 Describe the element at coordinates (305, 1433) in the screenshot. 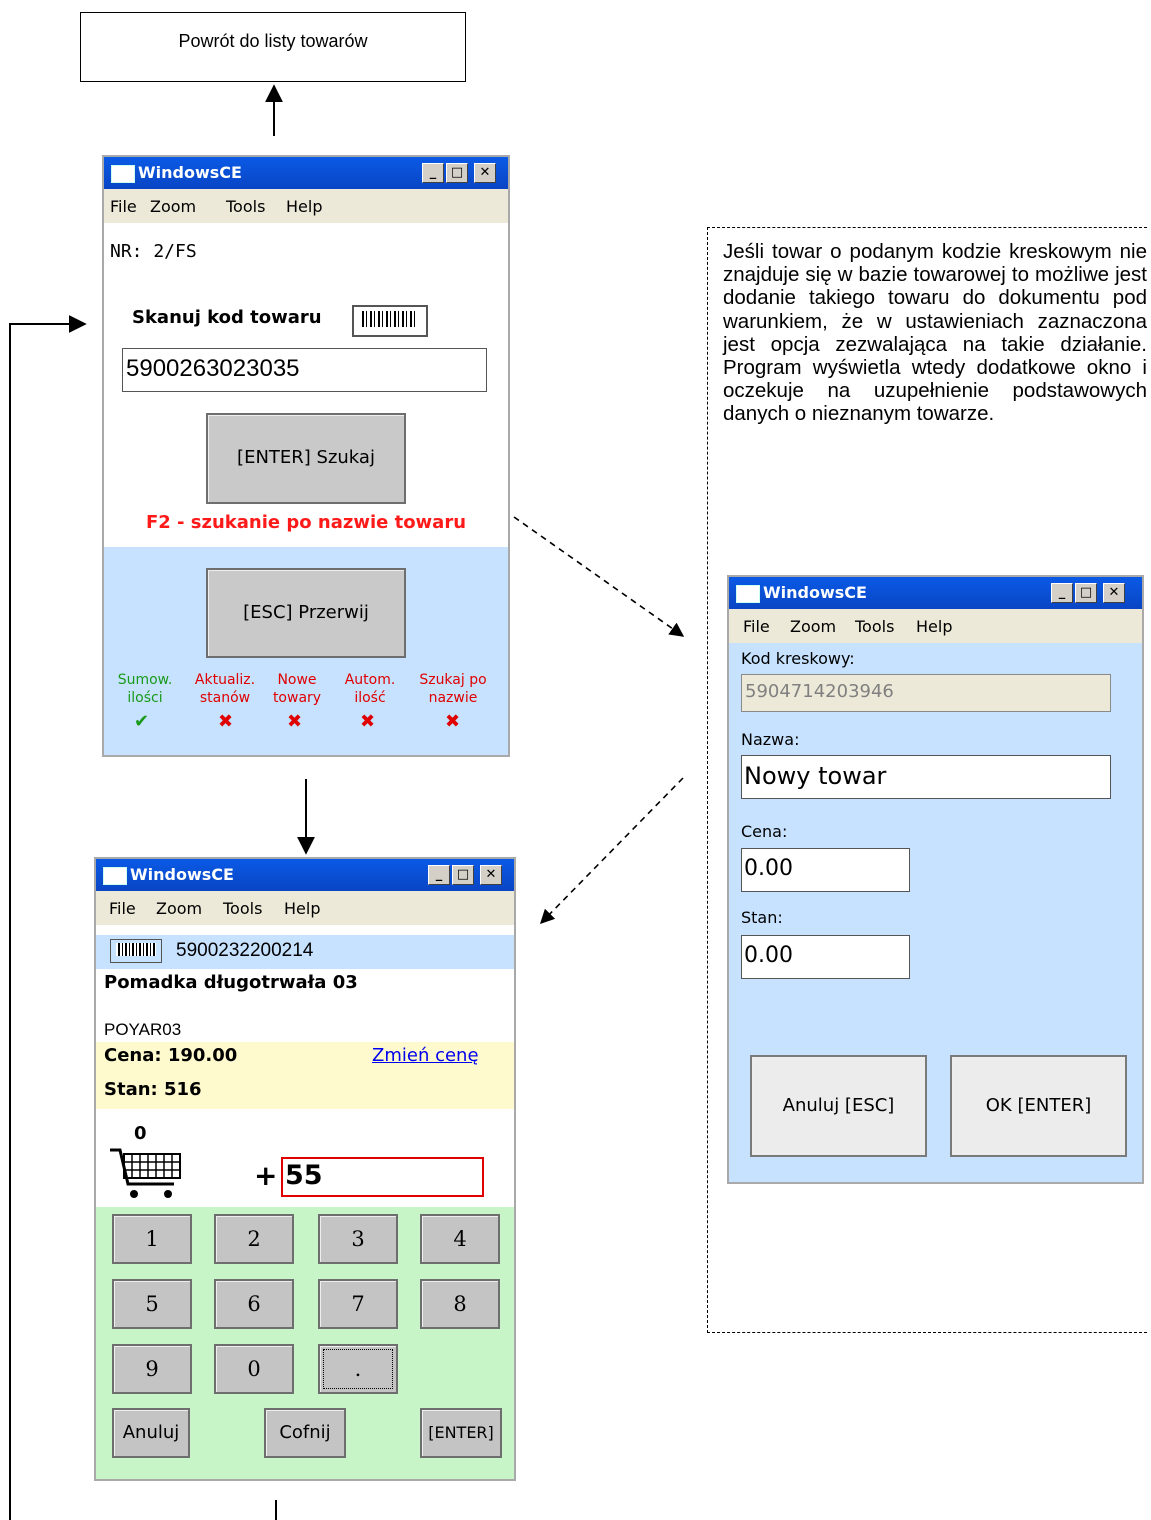

I see `back-button: Cofnij` at that location.